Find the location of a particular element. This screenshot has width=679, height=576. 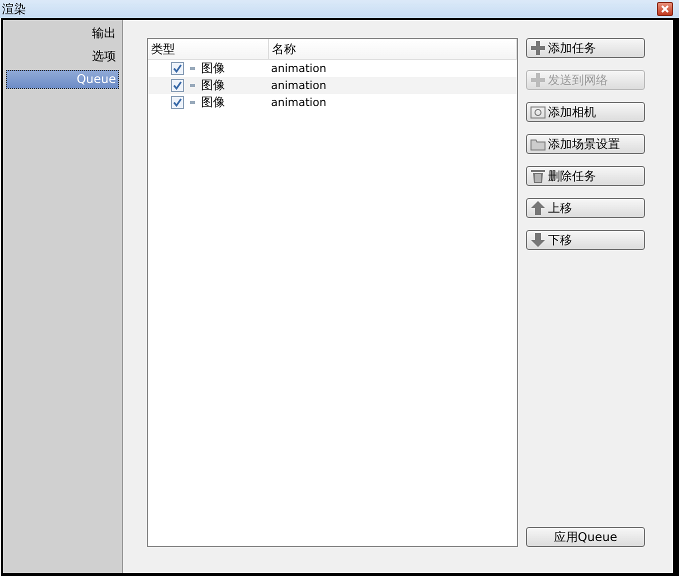

sidebar-item: 选项 is located at coordinates (62, 56).